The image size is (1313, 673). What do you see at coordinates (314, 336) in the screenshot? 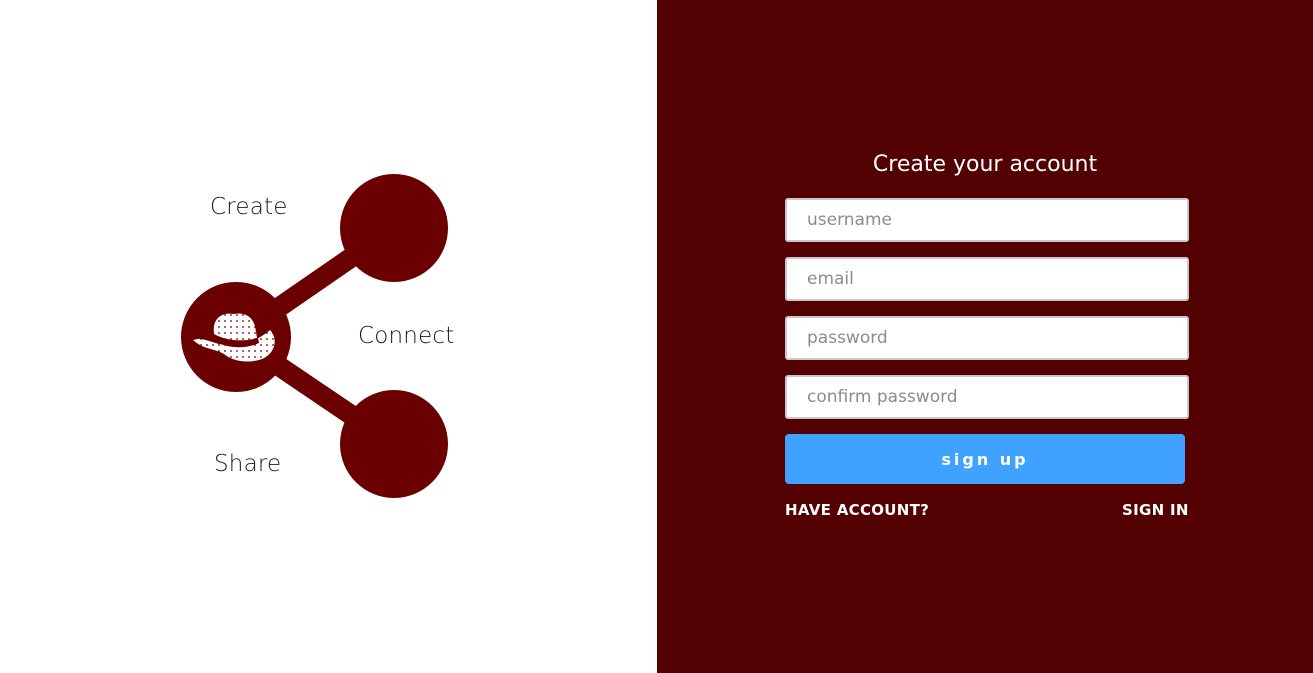
I see `share-logo` at bounding box center [314, 336].